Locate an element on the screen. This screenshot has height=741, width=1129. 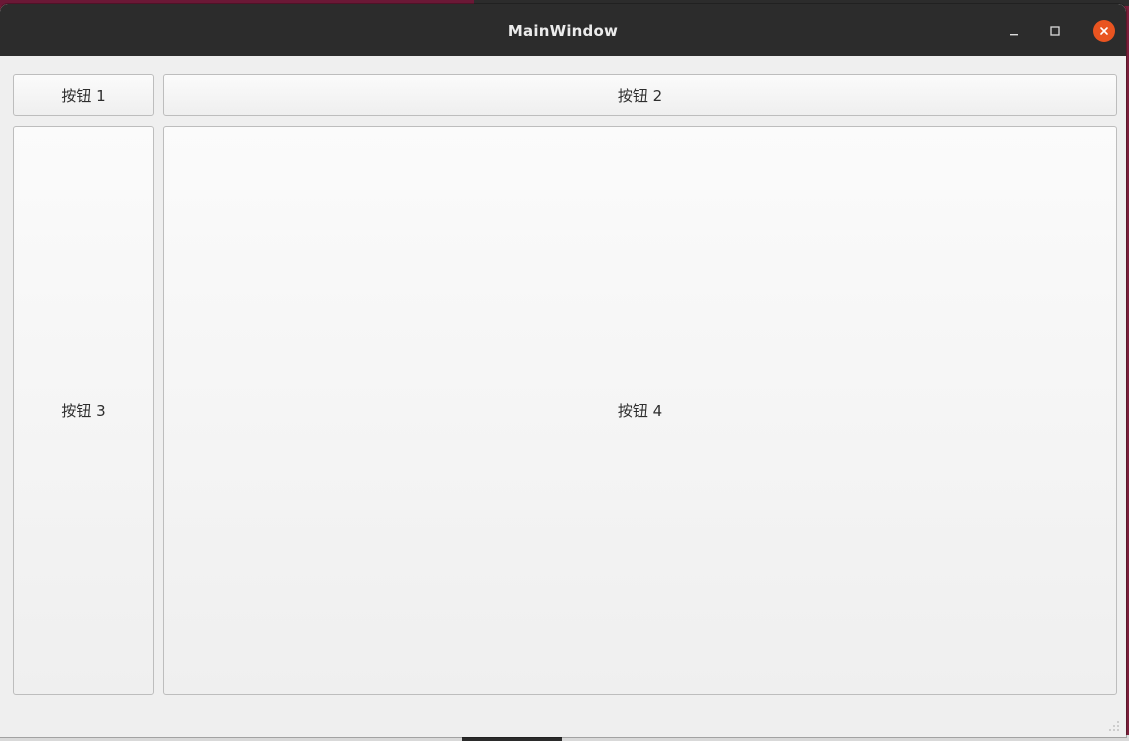
maximize-icon is located at coordinates (1055, 31).